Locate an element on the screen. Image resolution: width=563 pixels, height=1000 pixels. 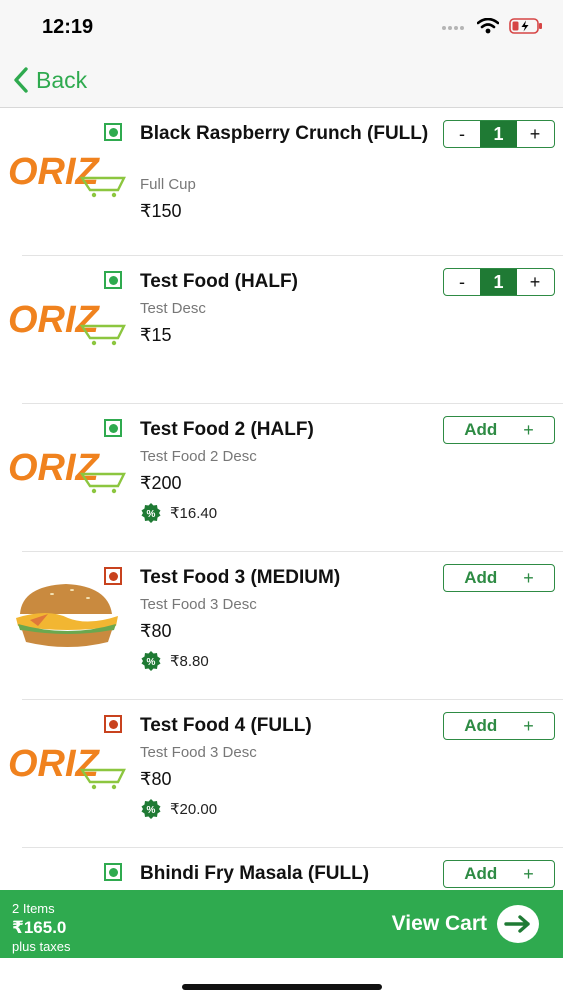
arrow-right-icon is located at coordinates (518, 924).